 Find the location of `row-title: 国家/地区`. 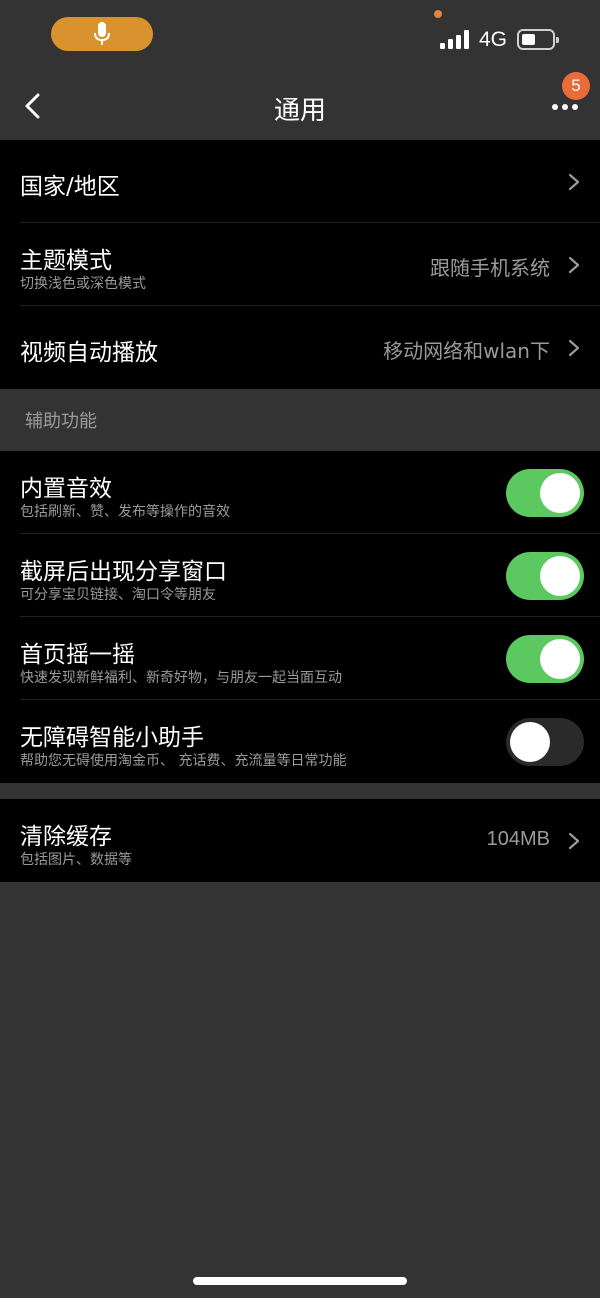

row-title: 国家/地区 is located at coordinates (70, 187).